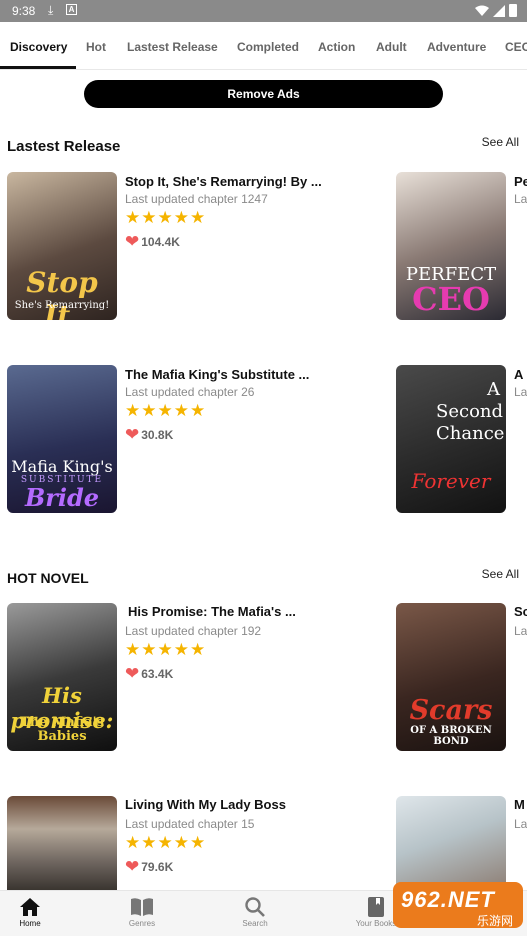 The image size is (527, 936). I want to click on book-cover: His promise: The Mafia's Babies, so click(62, 677).